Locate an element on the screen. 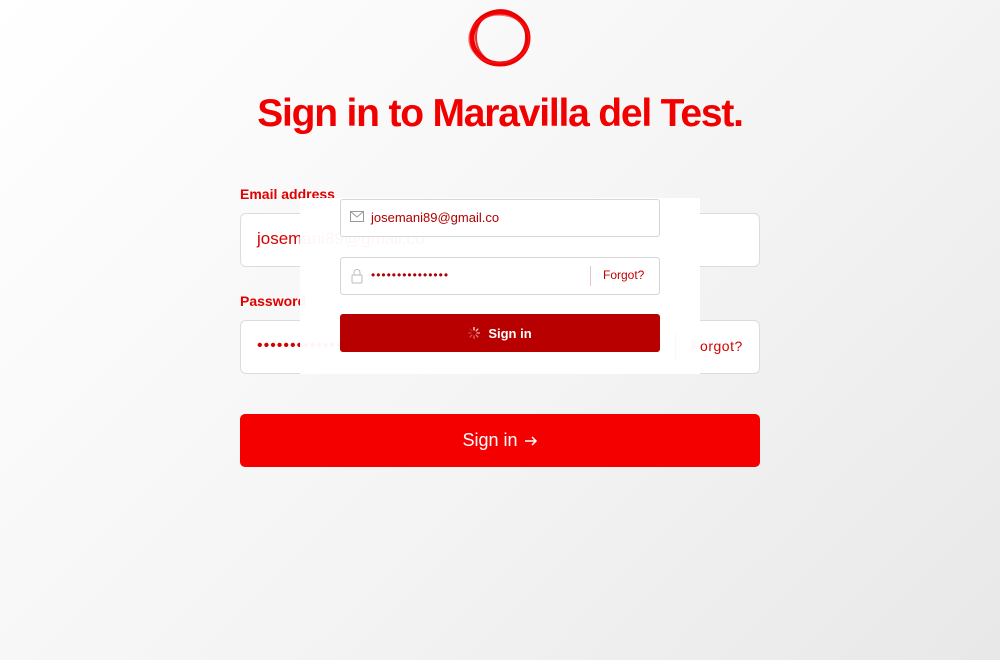 Image resolution: width=1000 pixels, height=660 pixels. overlay-sign-in-label: Sign in is located at coordinates (510, 333).